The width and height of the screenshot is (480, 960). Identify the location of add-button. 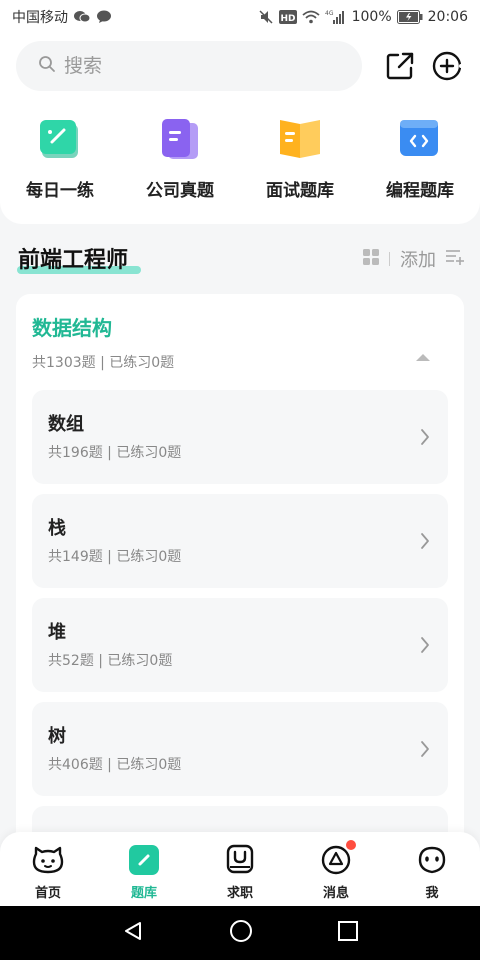
(448, 66).